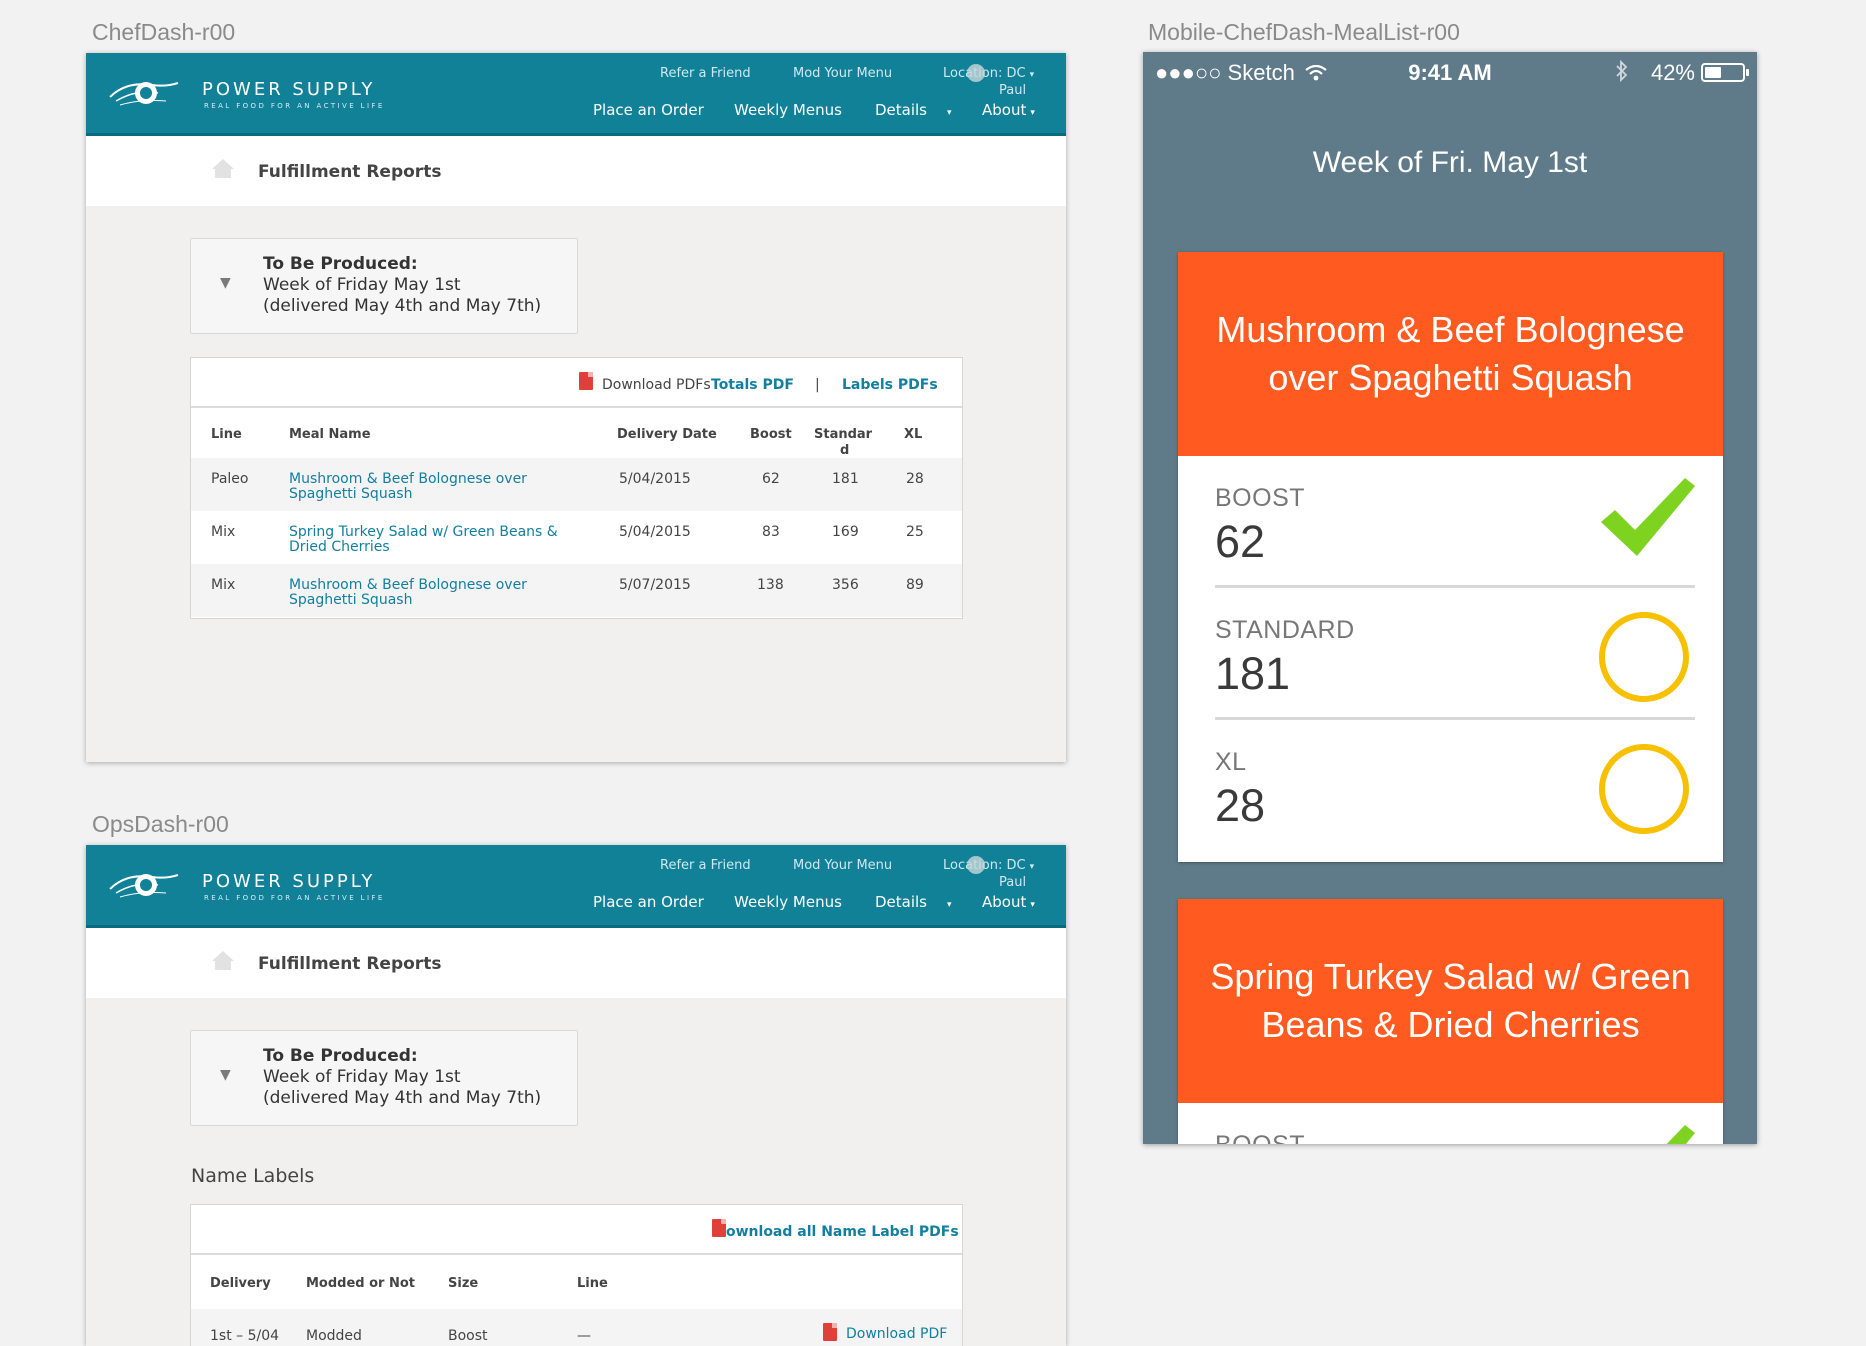  I want to click on col-delivery: Delivery, so click(240, 1283).